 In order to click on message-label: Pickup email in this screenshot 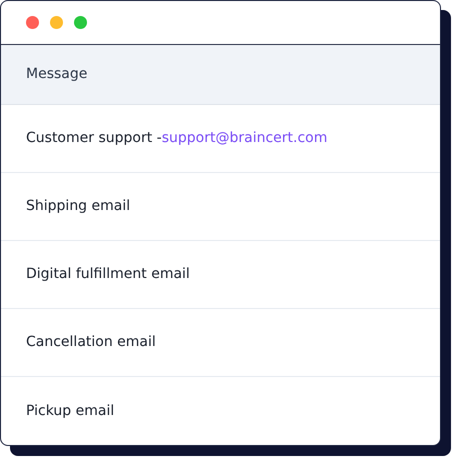, I will do `click(70, 411)`.